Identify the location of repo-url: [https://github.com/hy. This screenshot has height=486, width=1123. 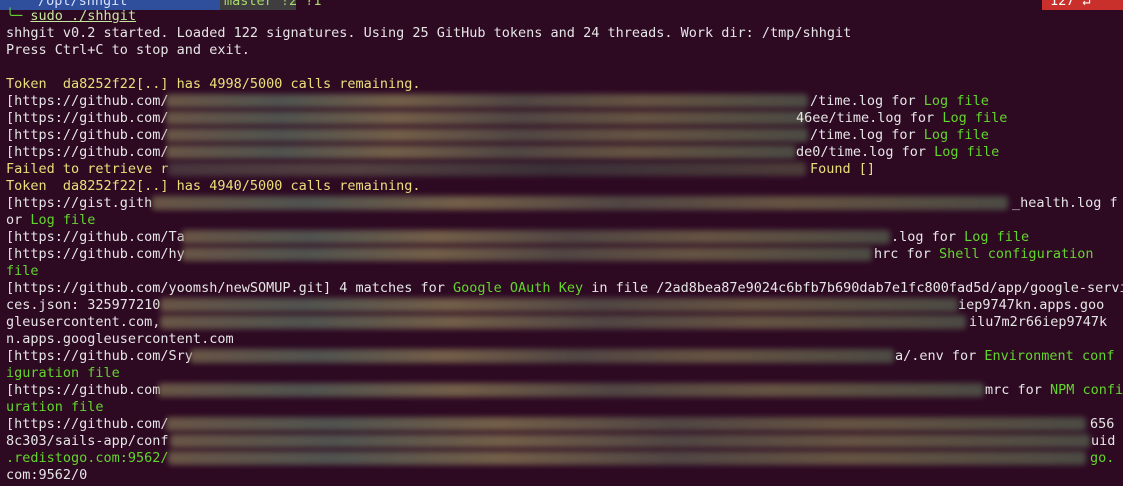
(95, 254).